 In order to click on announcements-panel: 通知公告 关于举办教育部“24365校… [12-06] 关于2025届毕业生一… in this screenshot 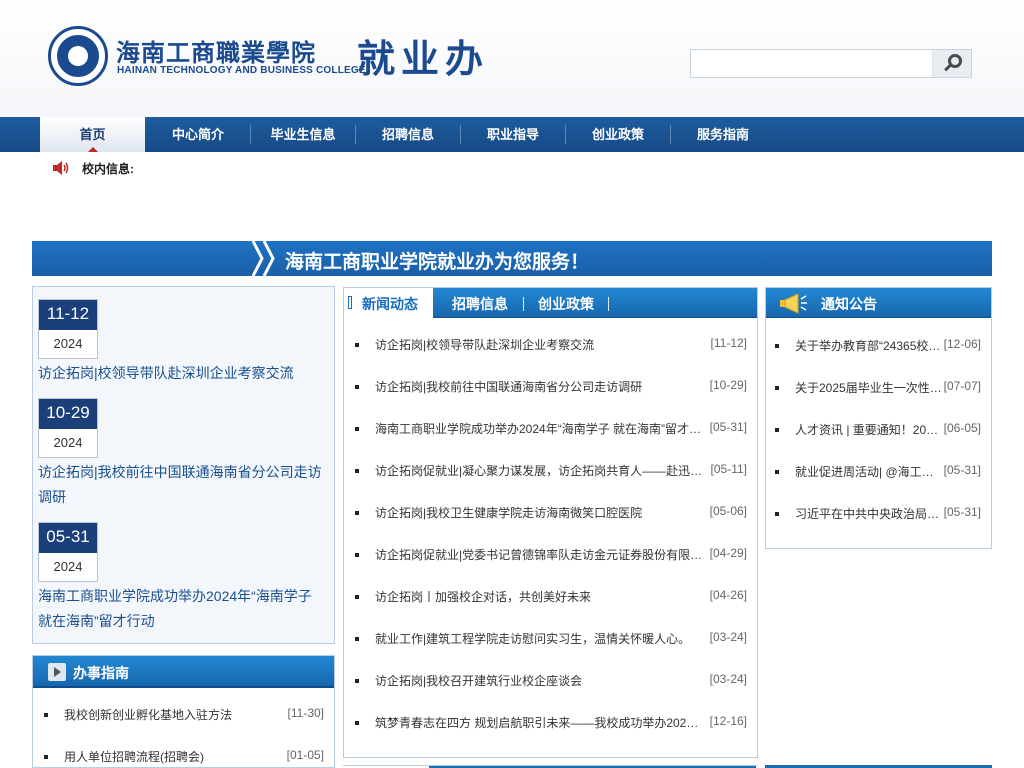, I will do `click(878, 418)`.